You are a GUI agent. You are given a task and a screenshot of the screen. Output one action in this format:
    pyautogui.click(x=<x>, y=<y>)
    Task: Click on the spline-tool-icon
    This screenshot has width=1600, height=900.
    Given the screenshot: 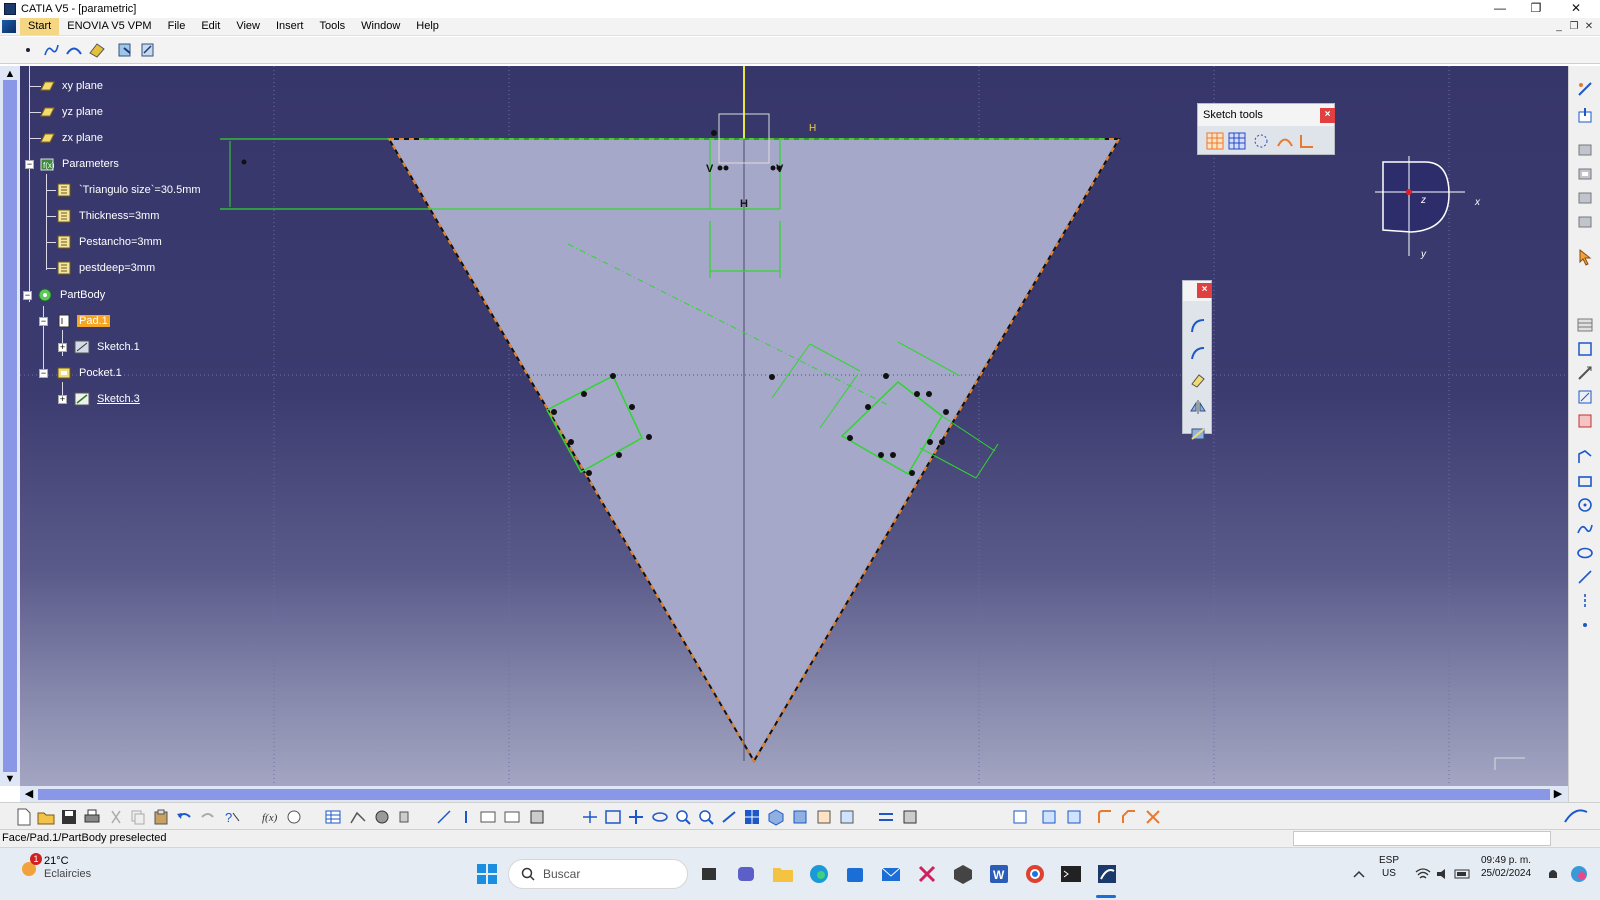 What is the action you would take?
    pyautogui.click(x=1585, y=529)
    